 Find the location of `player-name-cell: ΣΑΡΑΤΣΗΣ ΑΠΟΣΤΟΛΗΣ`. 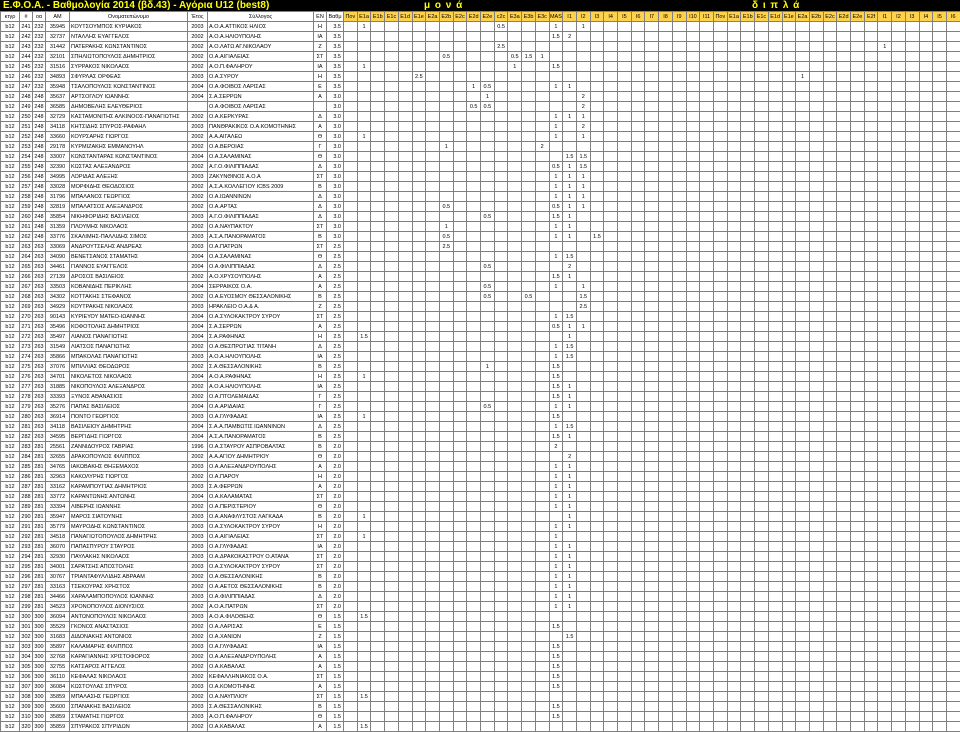

player-name-cell: ΣΑΡΑΤΣΗΣ ΑΠΟΣΤΟΛΗΣ is located at coordinates (129, 567).